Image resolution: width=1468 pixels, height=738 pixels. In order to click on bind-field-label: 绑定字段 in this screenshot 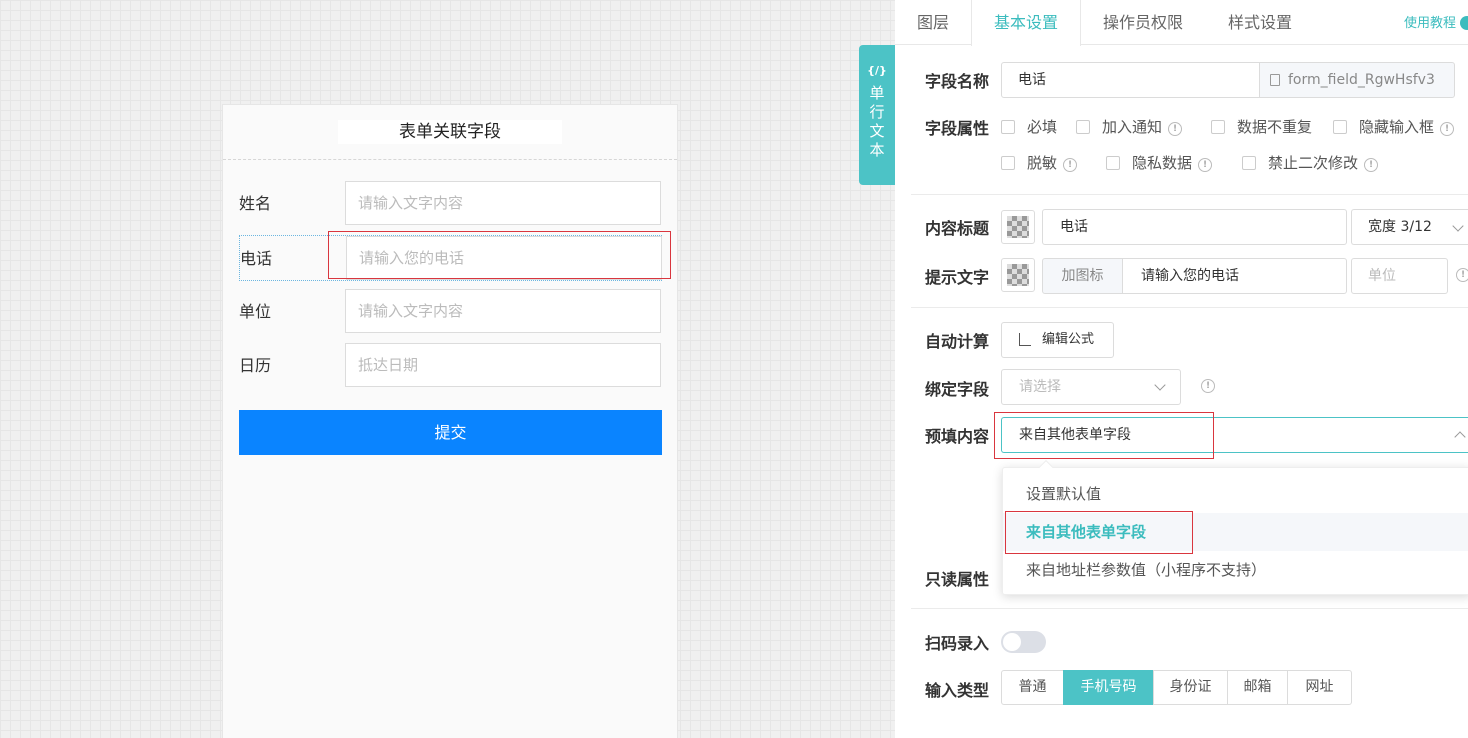, I will do `click(957, 389)`.